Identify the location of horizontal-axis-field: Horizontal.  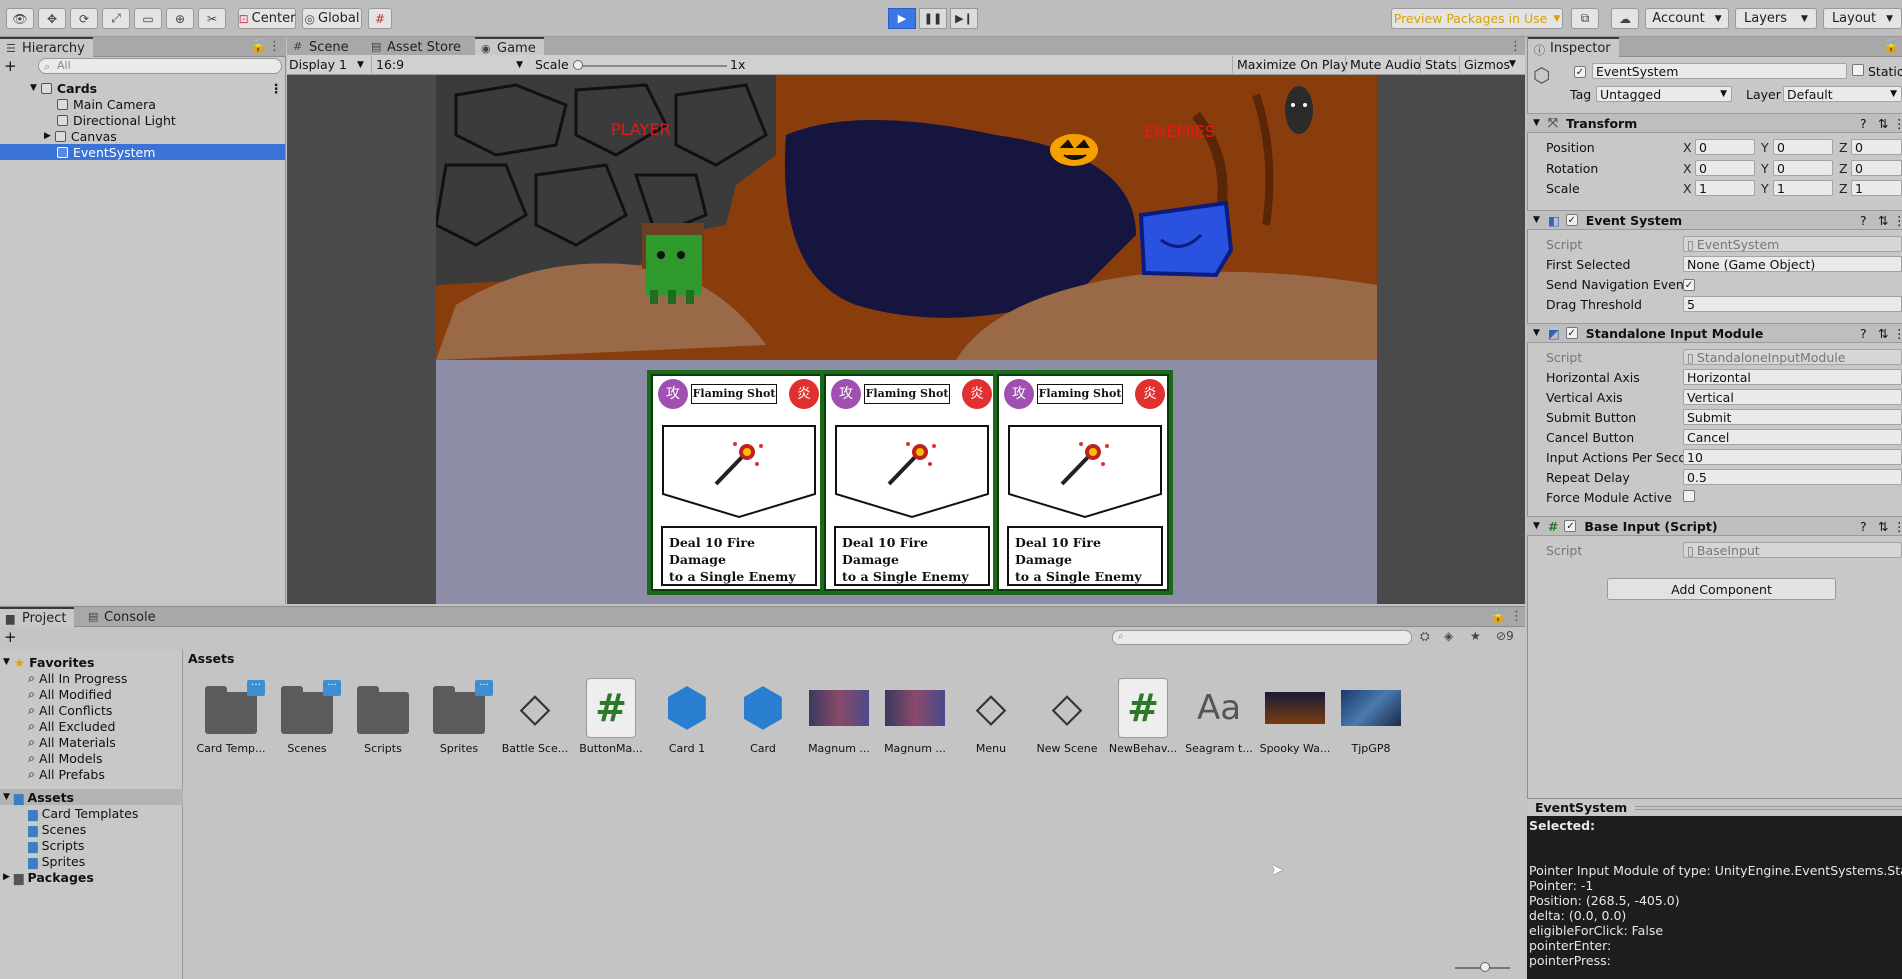
(1792, 377).